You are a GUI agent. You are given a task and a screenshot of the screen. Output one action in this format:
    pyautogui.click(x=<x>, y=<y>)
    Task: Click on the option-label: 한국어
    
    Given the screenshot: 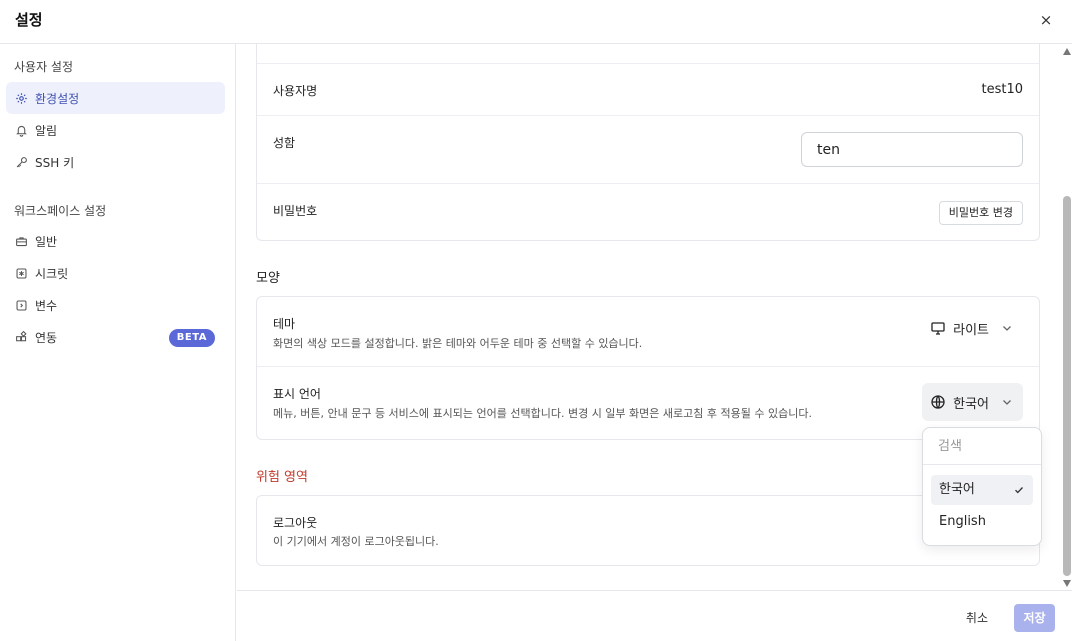 What is the action you would take?
    pyautogui.click(x=957, y=489)
    